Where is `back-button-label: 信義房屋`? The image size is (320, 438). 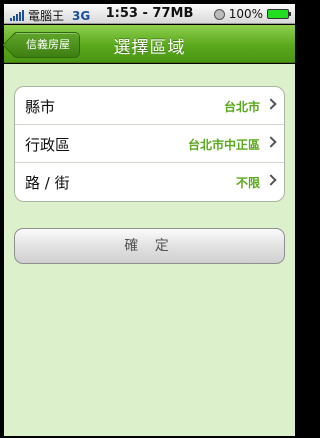 back-button-label: 信義房屋 is located at coordinates (48, 44).